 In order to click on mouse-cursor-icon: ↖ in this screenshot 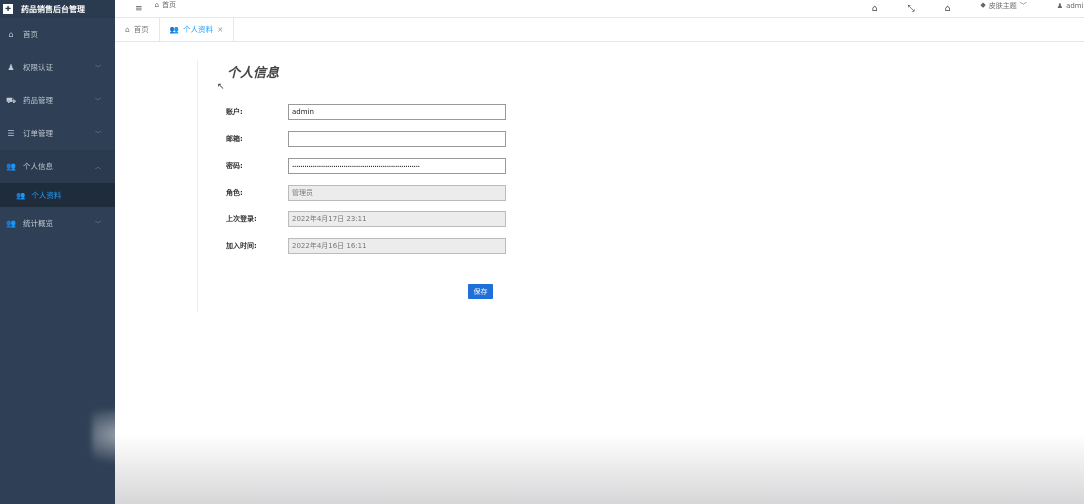, I will do `click(221, 87)`.